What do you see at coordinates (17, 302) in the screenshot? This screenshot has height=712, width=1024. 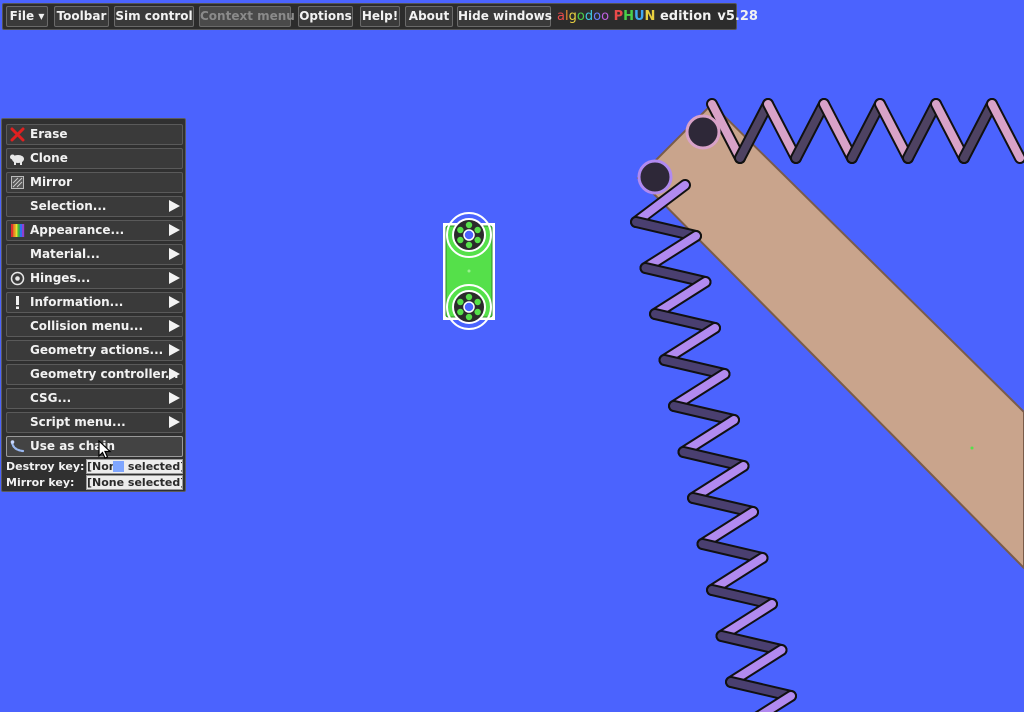 I see `info-icon` at bounding box center [17, 302].